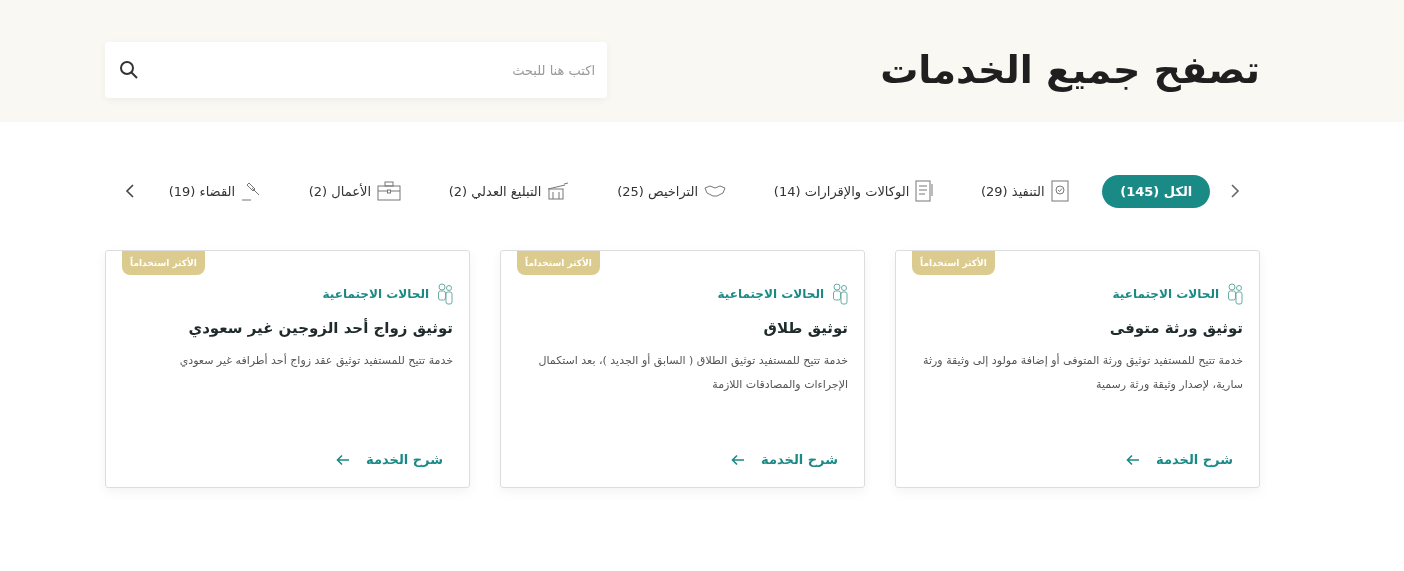 This screenshot has height=571, width=1404. What do you see at coordinates (354, 191) in the screenshot?
I see `category-tab: الأعمال (2)` at bounding box center [354, 191].